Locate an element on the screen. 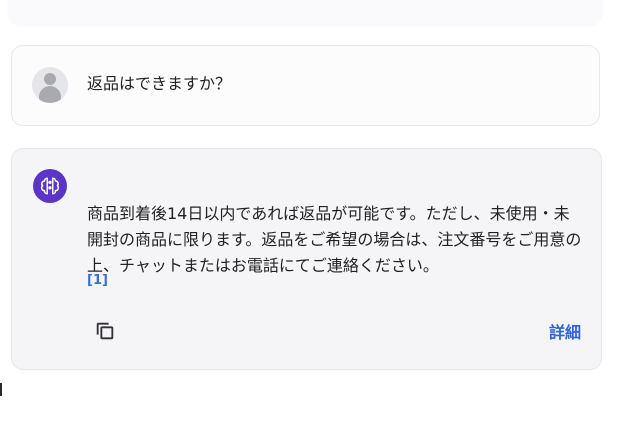 This screenshot has height=446, width=621. details-button: 詳細 is located at coordinates (565, 331).